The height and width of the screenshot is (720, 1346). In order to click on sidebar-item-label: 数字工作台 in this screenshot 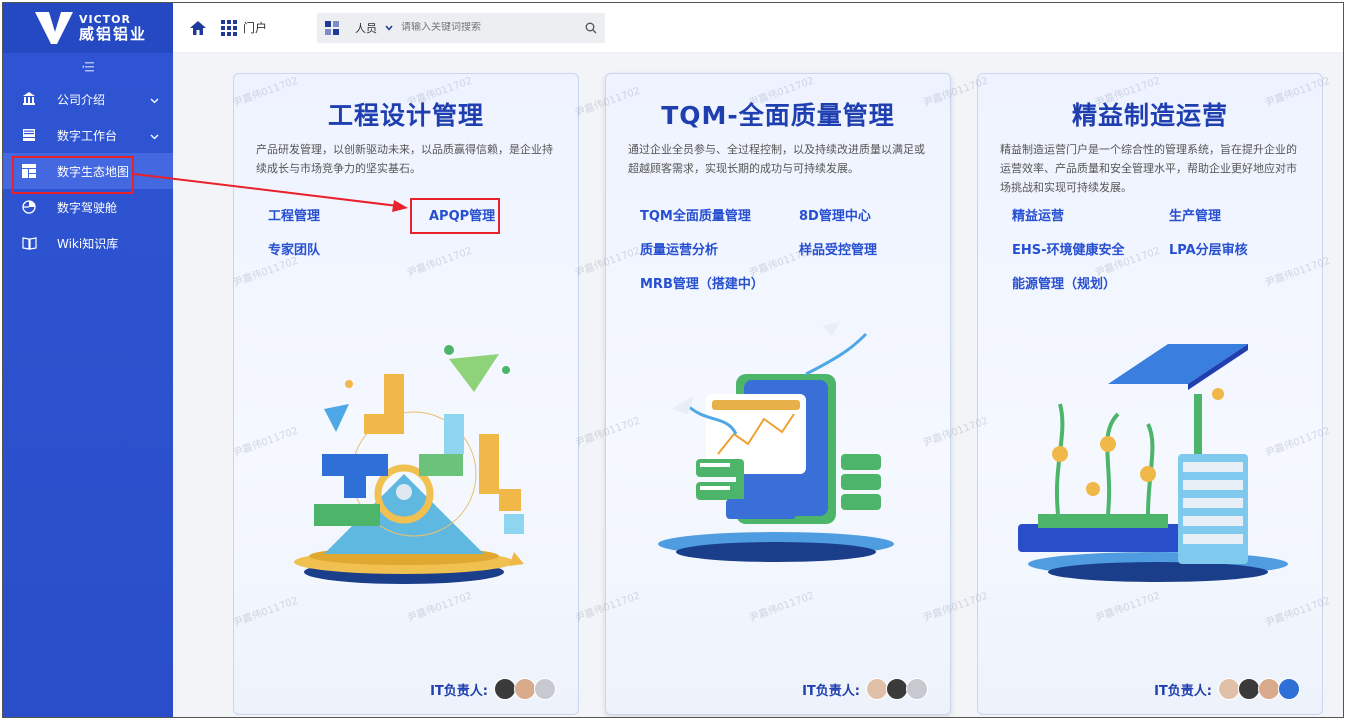, I will do `click(87, 135)`.